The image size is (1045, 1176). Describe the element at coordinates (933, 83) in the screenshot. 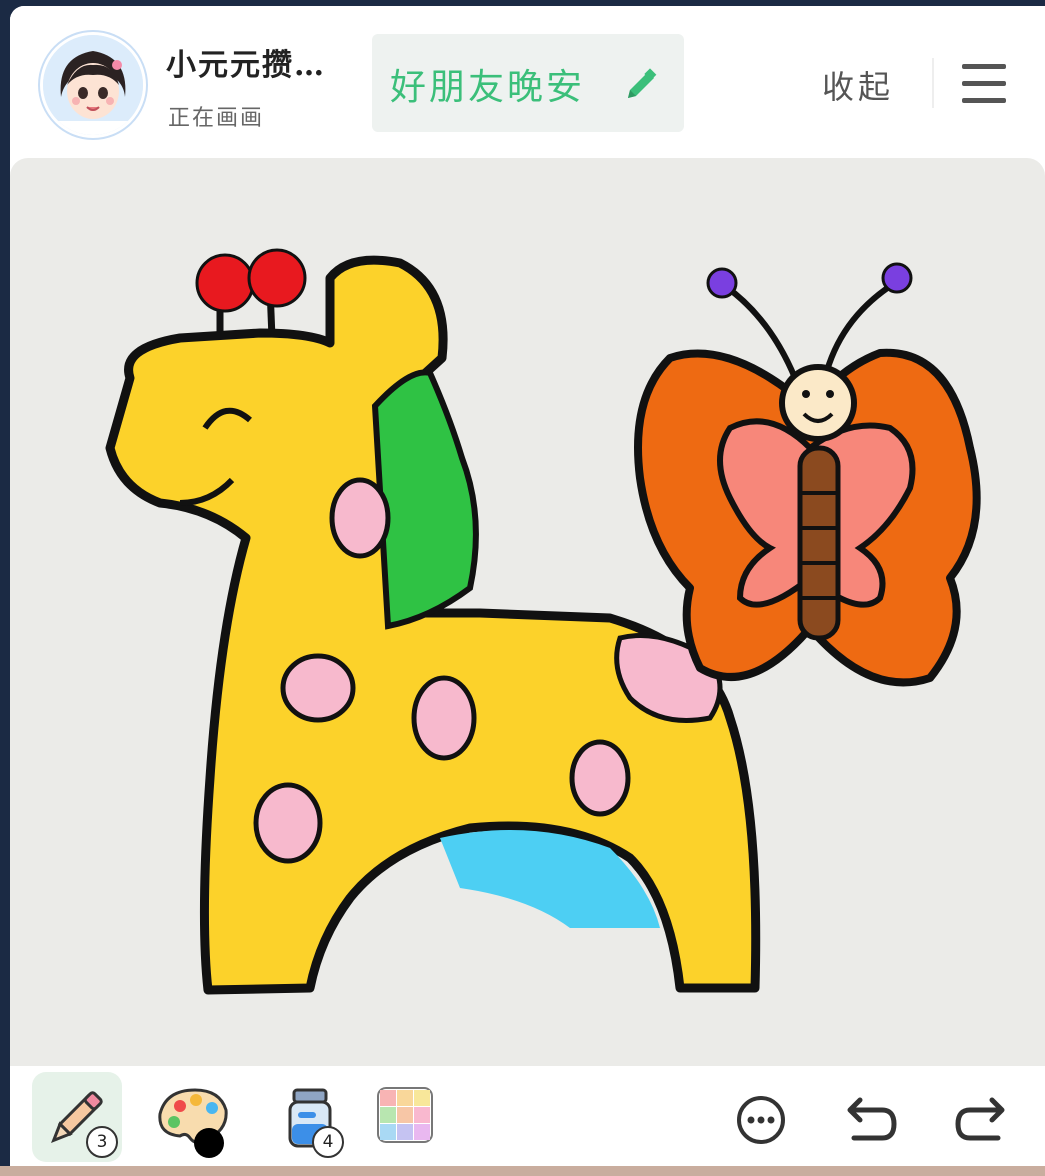

I see `header-divider` at that location.